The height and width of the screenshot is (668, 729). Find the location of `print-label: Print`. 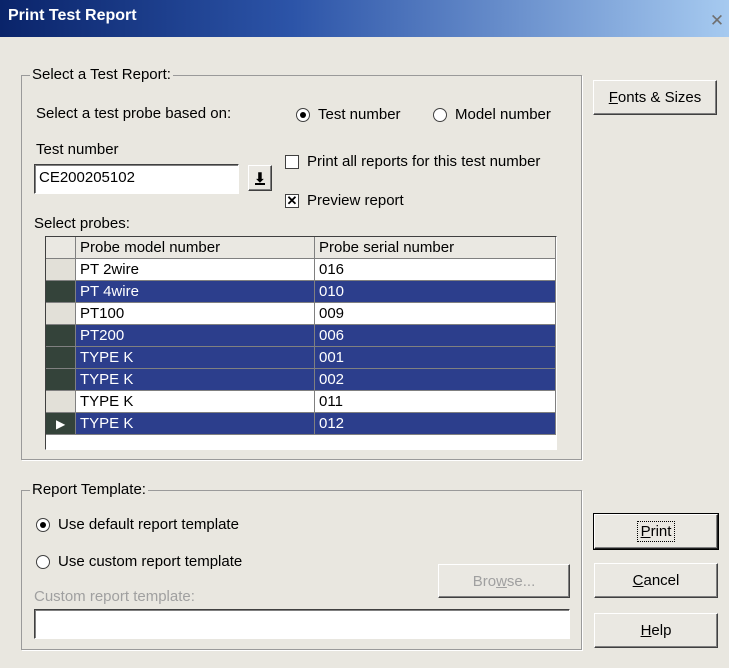

print-label: Print is located at coordinates (656, 531).